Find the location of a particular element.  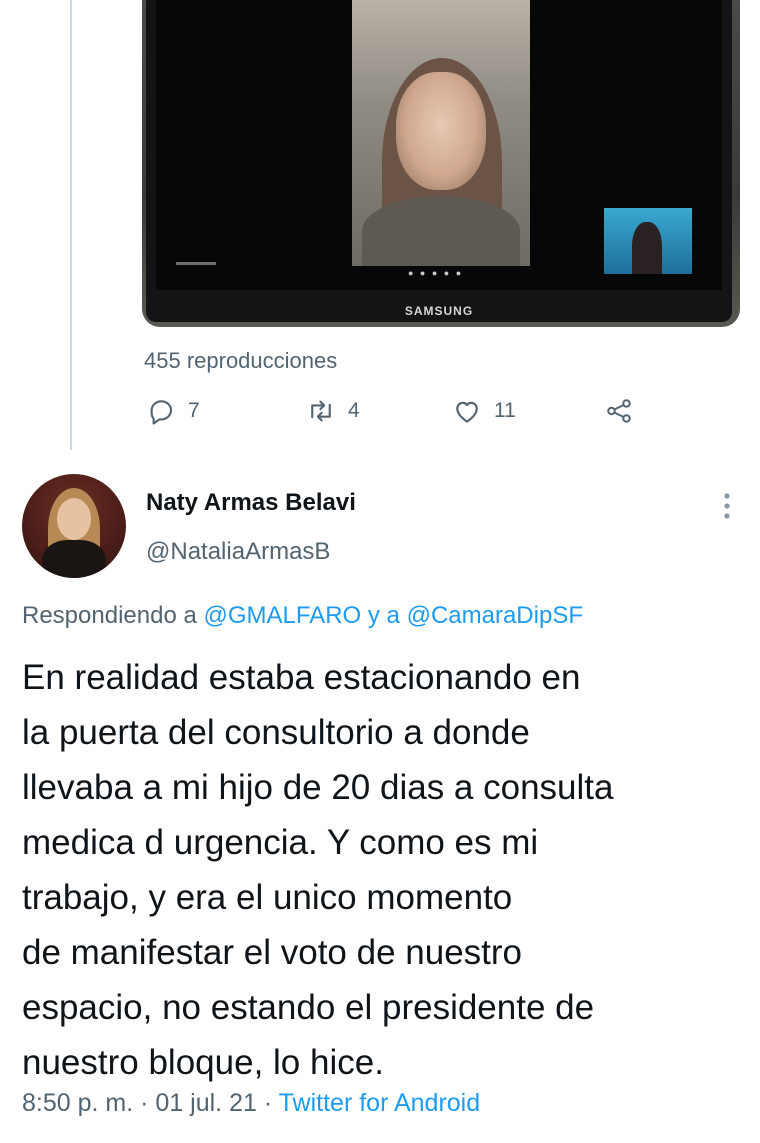

avatar-face is located at coordinates (74, 519).